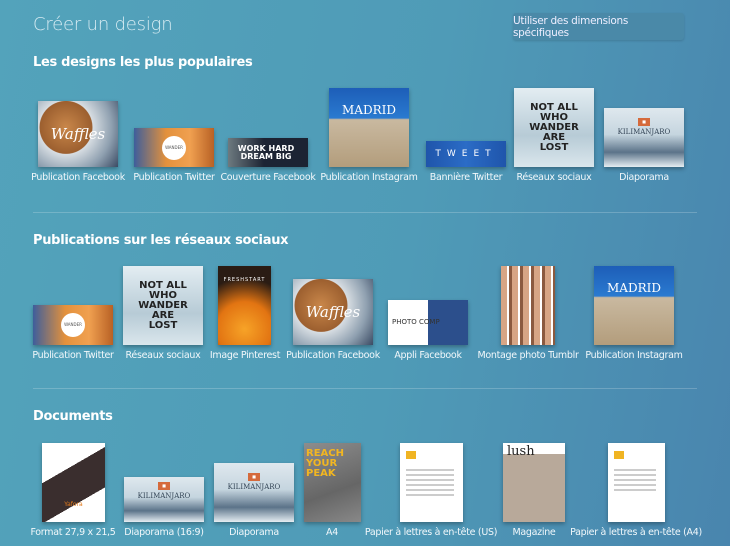 Image resolution: width=730 pixels, height=546 pixels. What do you see at coordinates (143, 62) in the screenshot?
I see `section-title-popular: Les designs les plus populaires` at bounding box center [143, 62].